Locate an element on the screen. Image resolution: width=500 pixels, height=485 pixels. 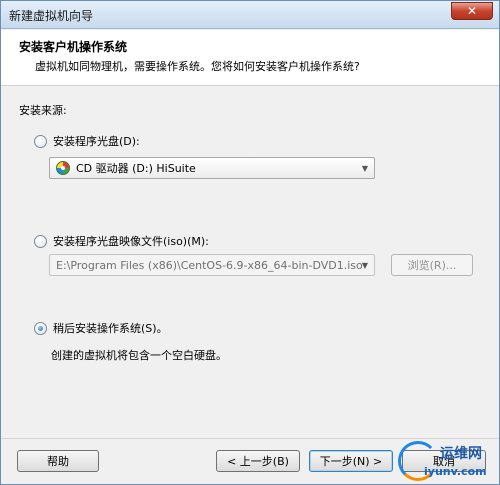
radio-iso-row: 安装程序光盘映像文件(iso)(M): is located at coordinates (121, 241).